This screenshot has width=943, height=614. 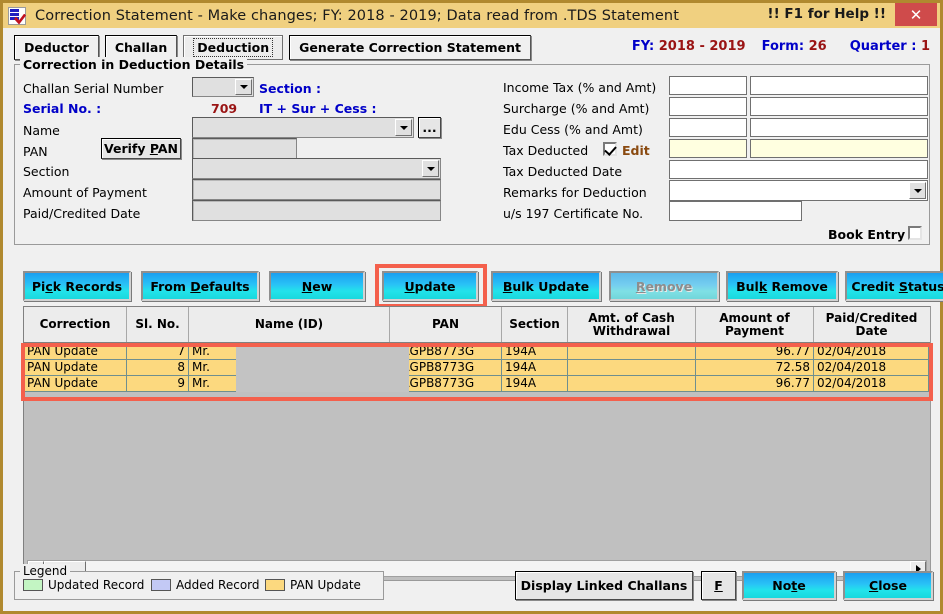 I want to click on tax-deducted-amount-input, so click(x=839, y=148).